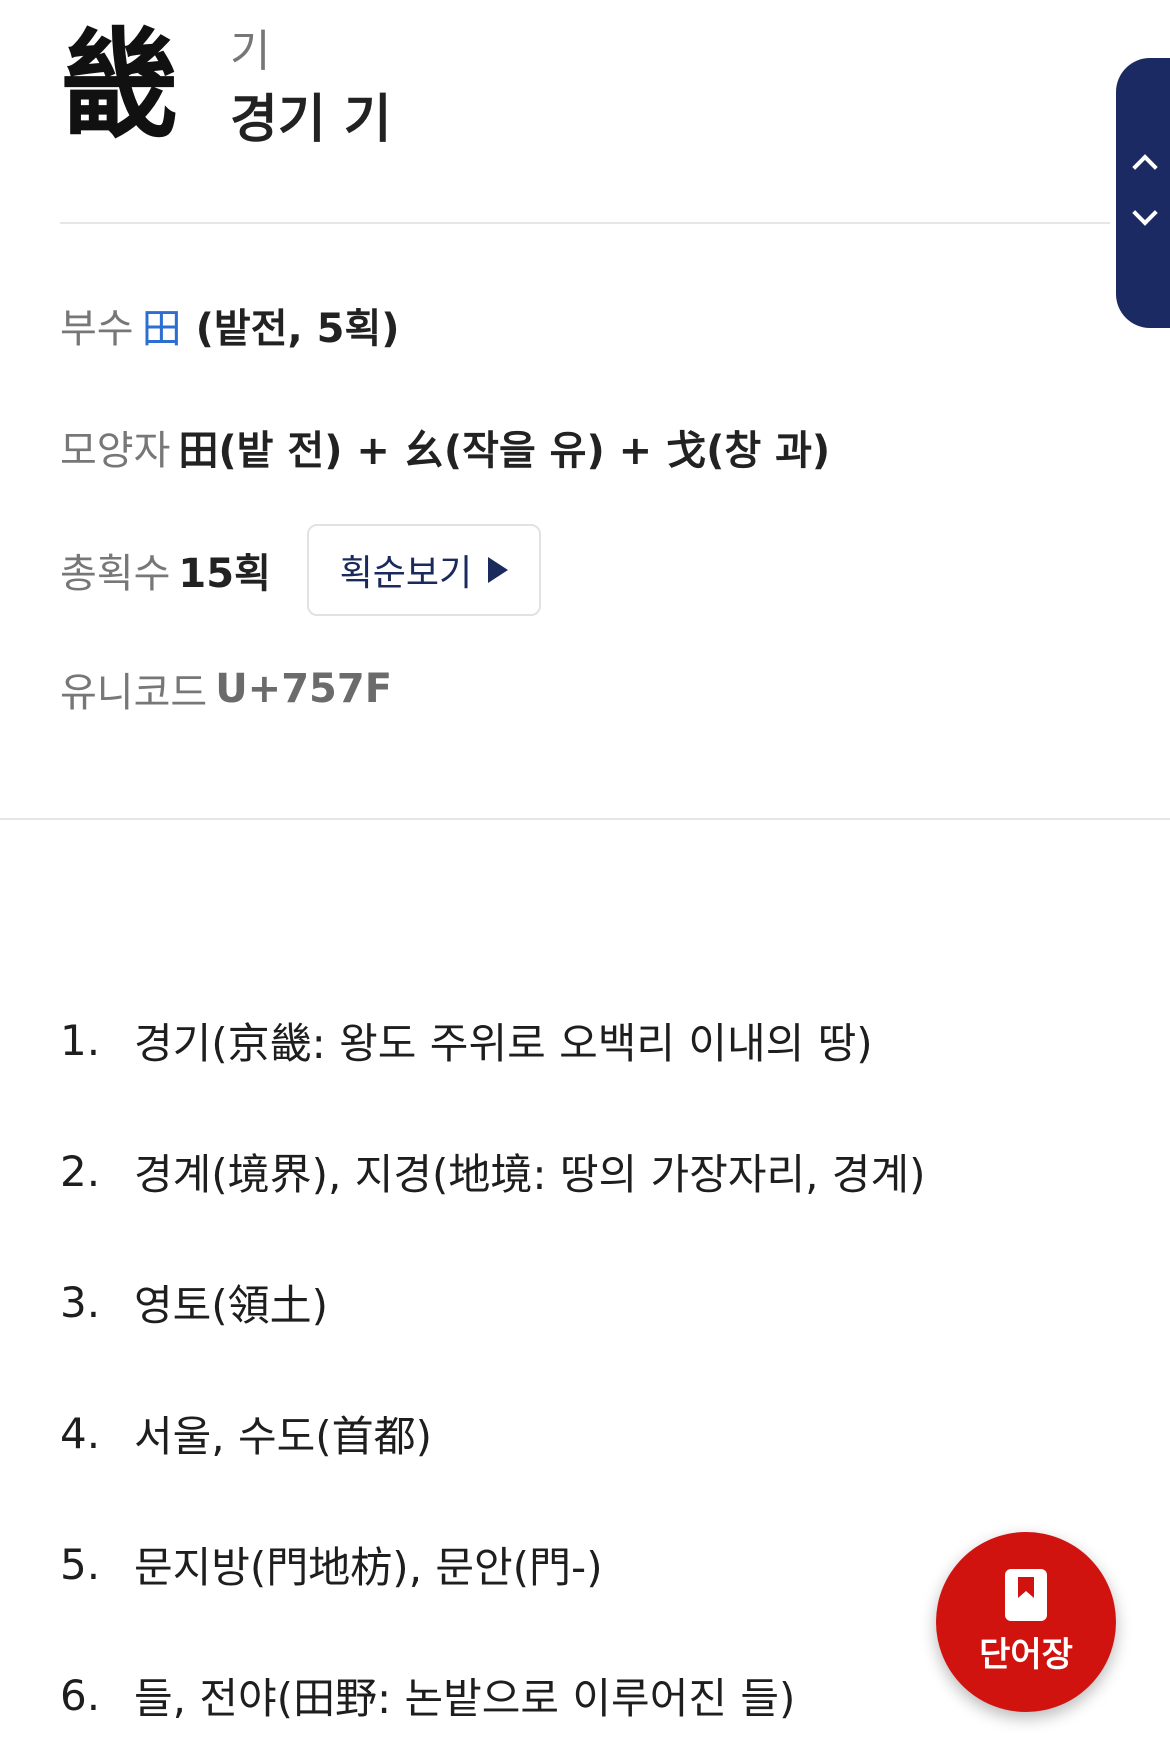 The image size is (1170, 1739). What do you see at coordinates (300, 570) in the screenshot?
I see `strokes-row: 총획수 15획 획순보기` at bounding box center [300, 570].